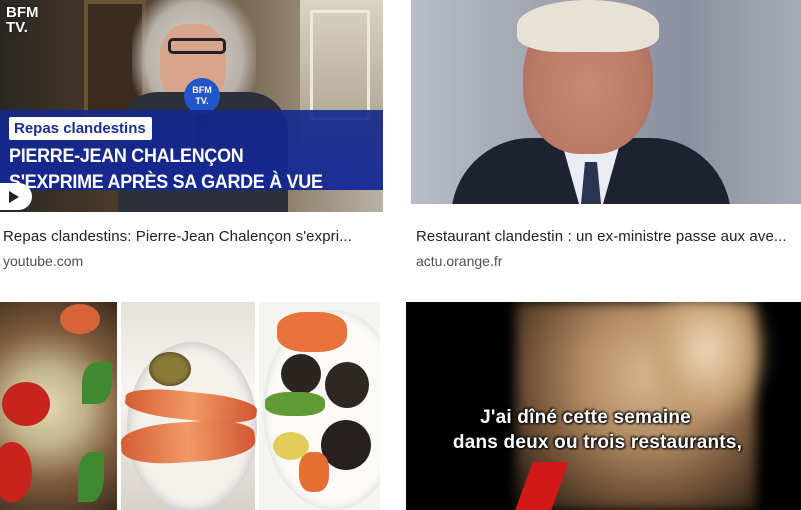  What do you see at coordinates (202, 101) in the screenshot?
I see `mic-logo-line-2: TV.` at bounding box center [202, 101].